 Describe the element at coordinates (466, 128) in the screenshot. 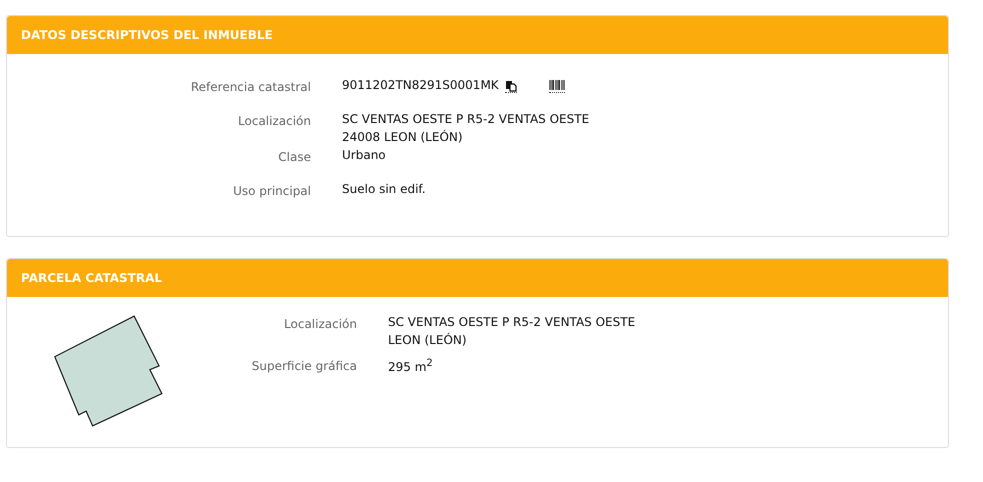

I see `field-value: SC VENTAS OESTE P R5-2 VENTAS OESTE 24008 LEON (LEÓN)` at that location.